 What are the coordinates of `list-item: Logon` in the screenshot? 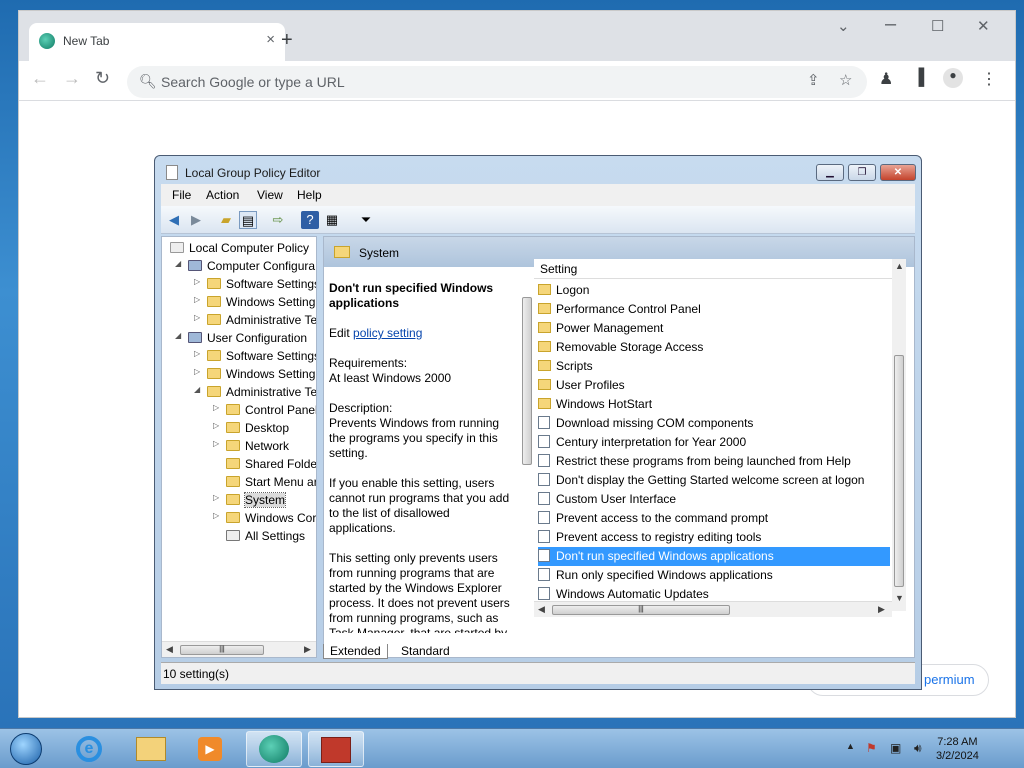 It's located at (714, 290).